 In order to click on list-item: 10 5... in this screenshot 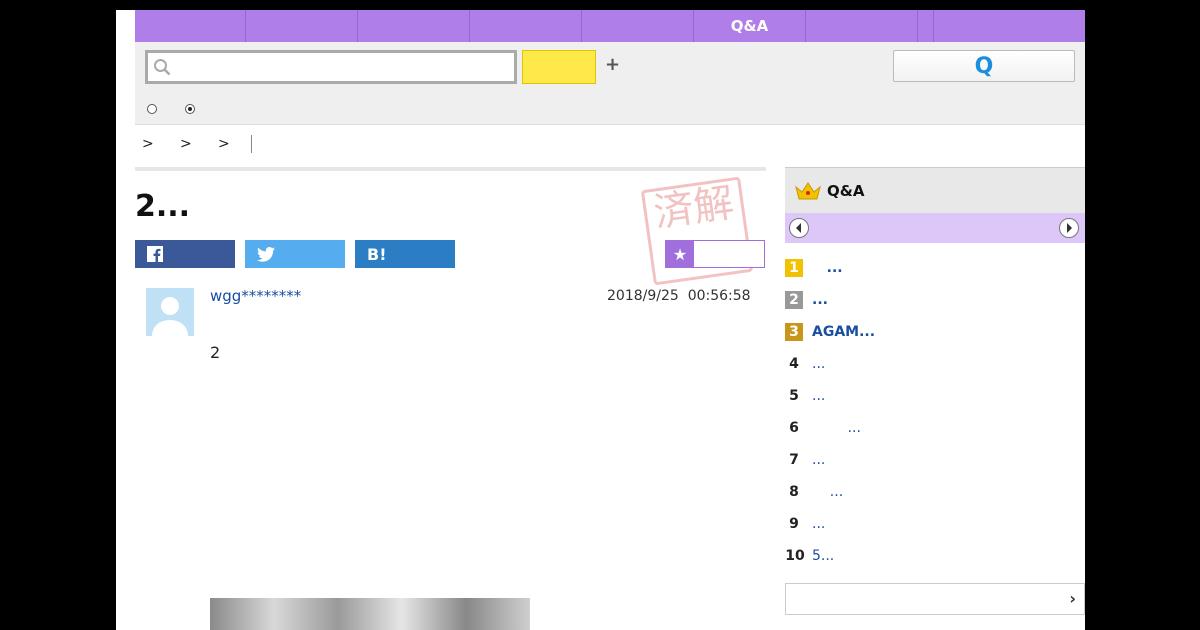, I will do `click(809, 556)`.